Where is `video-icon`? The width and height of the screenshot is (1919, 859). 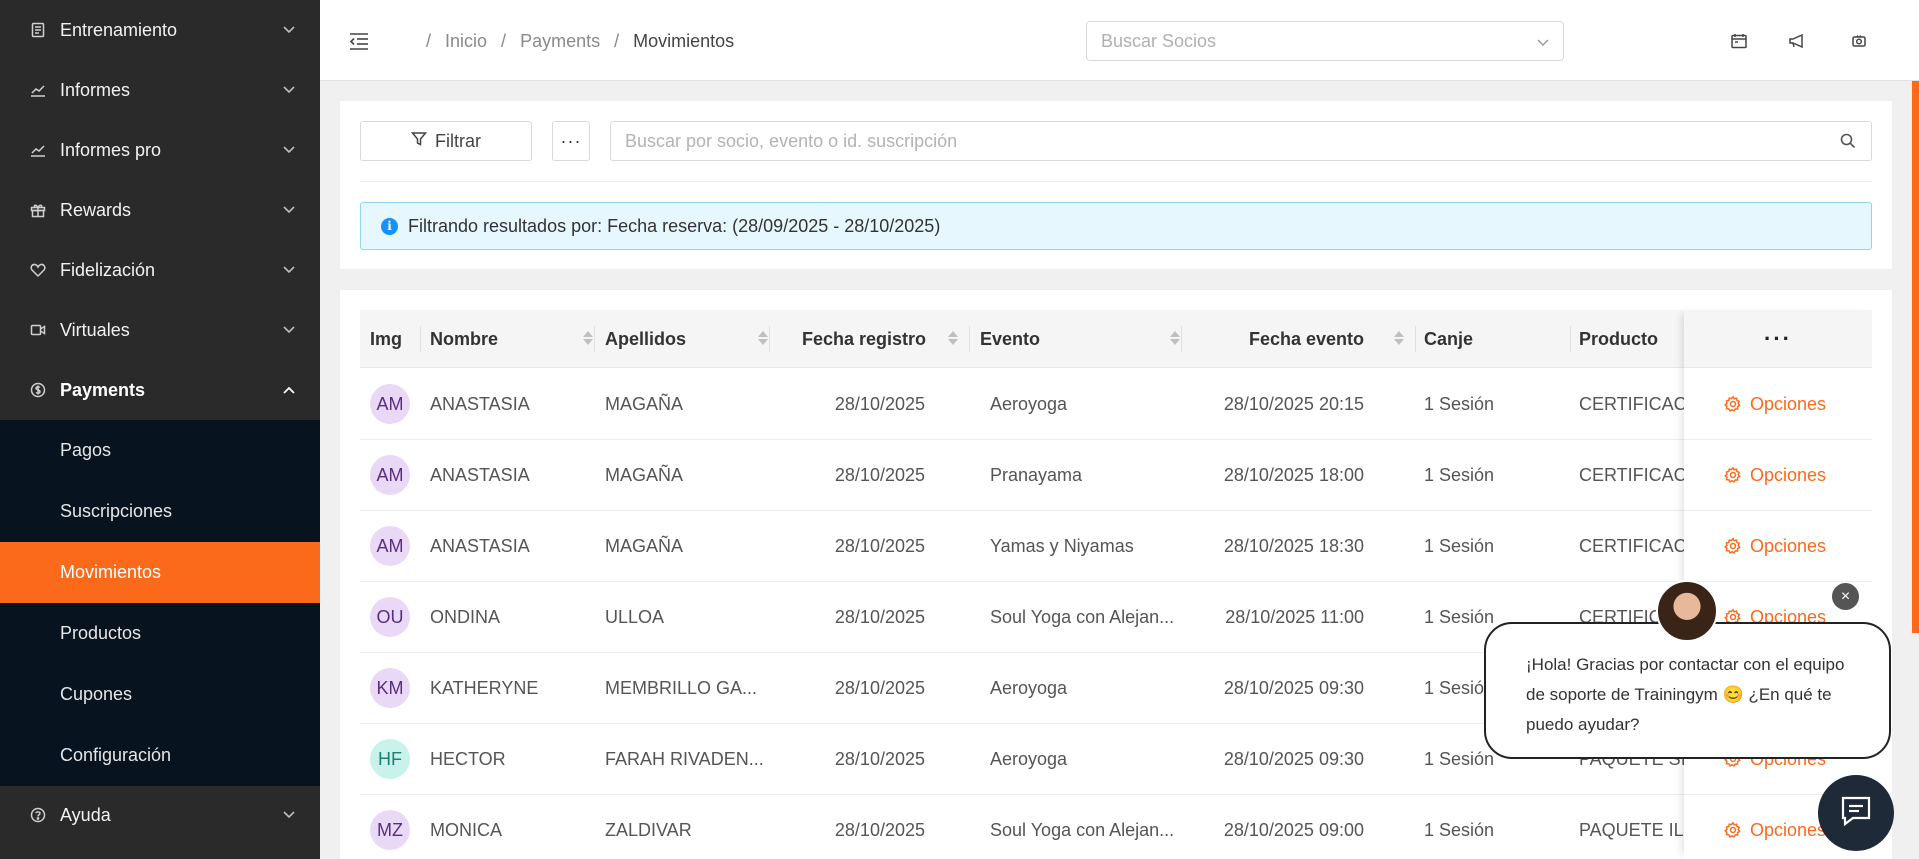
video-icon is located at coordinates (38, 330).